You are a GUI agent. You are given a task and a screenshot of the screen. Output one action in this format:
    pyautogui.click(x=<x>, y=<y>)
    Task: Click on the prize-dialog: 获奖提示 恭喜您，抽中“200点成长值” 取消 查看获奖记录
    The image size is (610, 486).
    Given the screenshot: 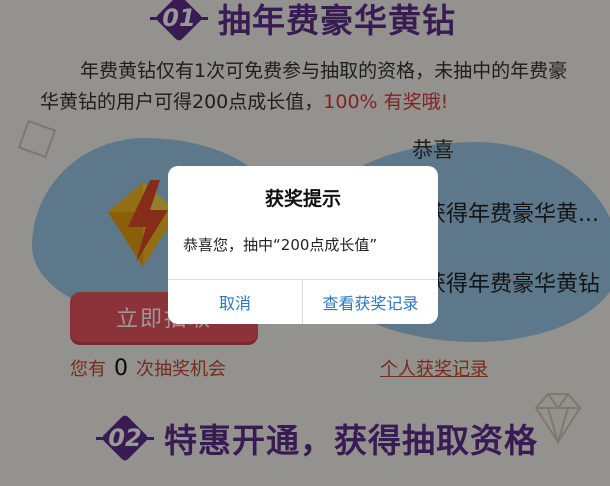 What is the action you would take?
    pyautogui.click(x=303, y=245)
    